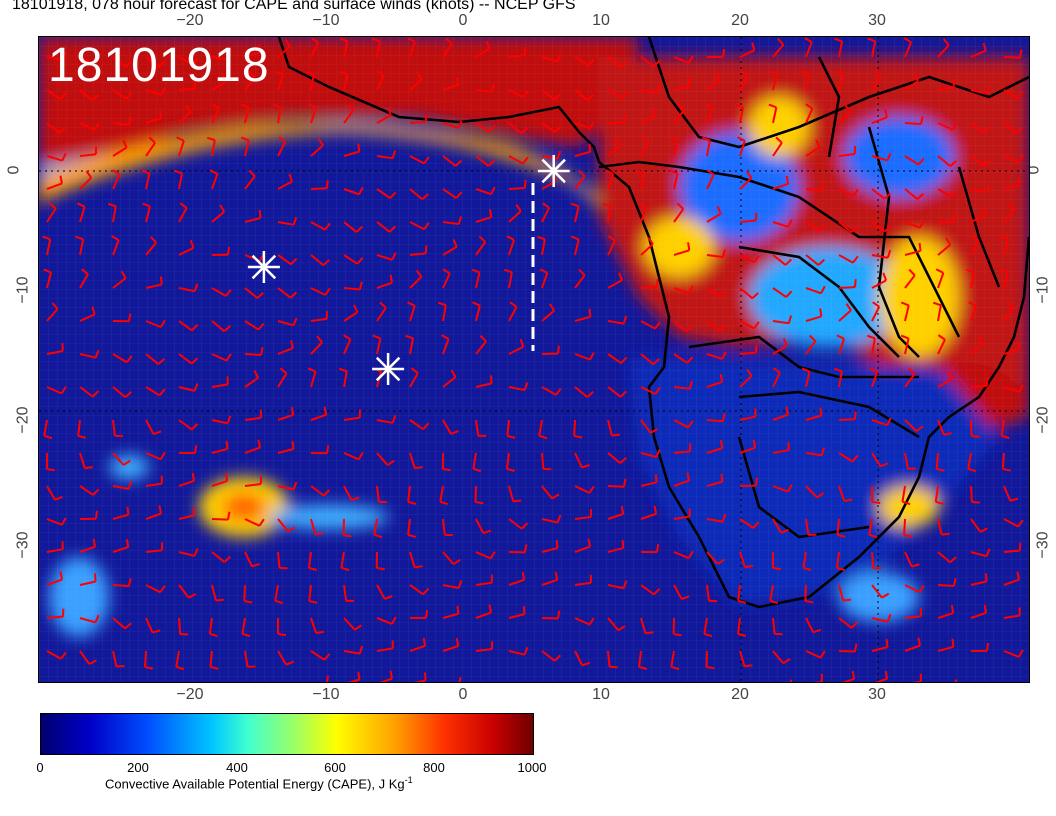 Image resolution: width=1056 pixels, height=816 pixels. What do you see at coordinates (601, 694) in the screenshot?
I see `lon-tick-bottom: 10` at bounding box center [601, 694].